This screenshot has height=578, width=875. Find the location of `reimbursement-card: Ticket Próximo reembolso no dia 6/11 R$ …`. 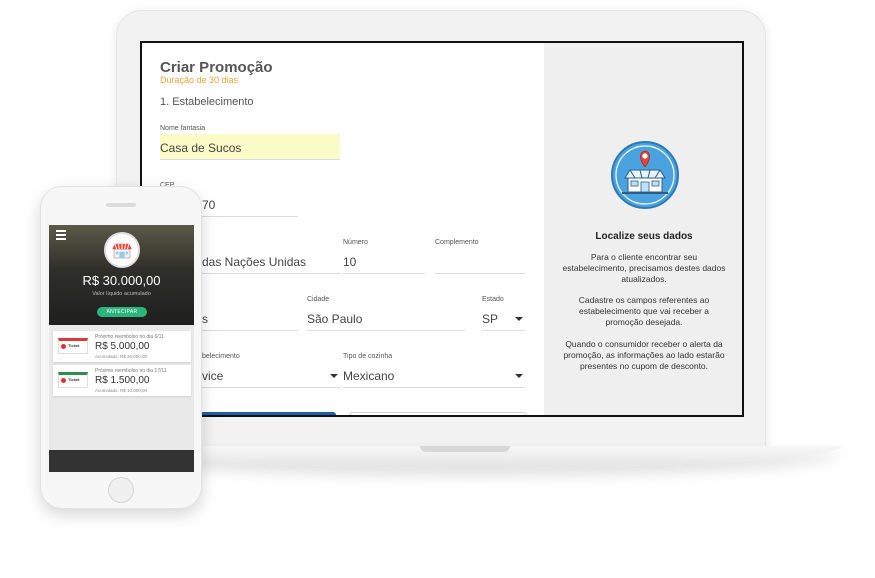

reimbursement-card: Ticket Próximo reembolso no dia 6/11 R$ … is located at coordinates (122, 346).